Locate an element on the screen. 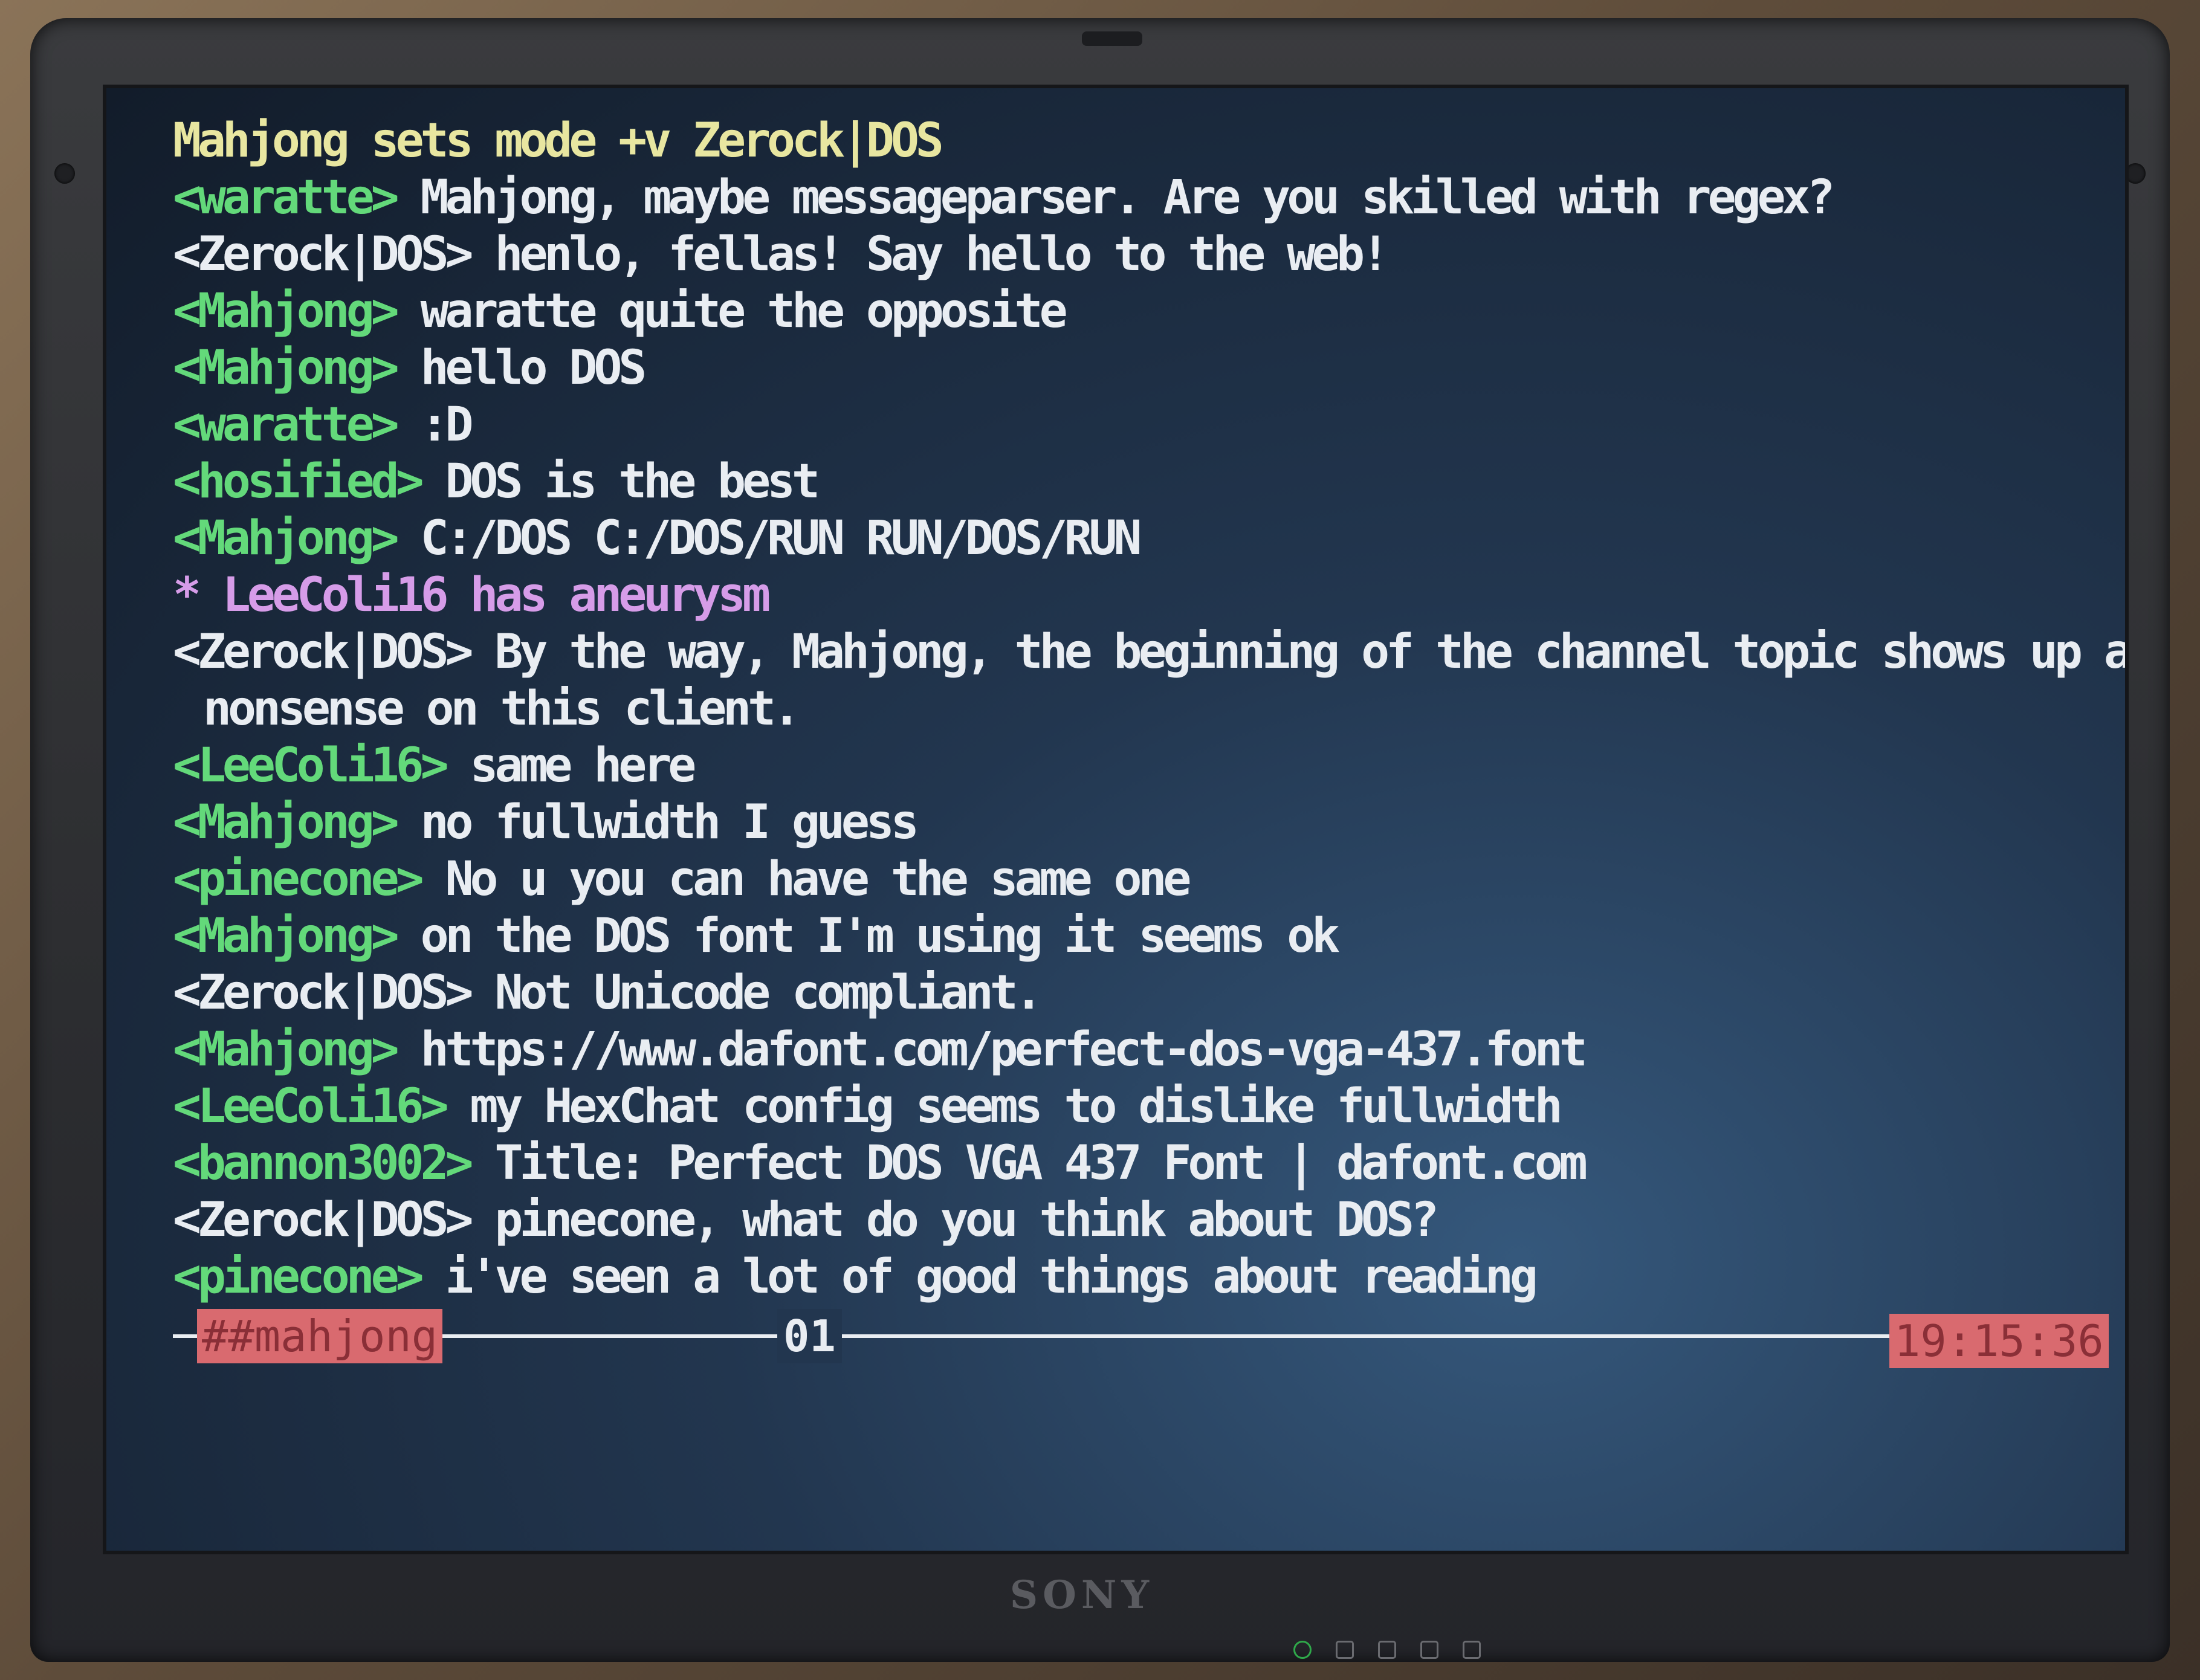 The width and height of the screenshot is (2200, 1680). message-continuation: nonsense on this client. is located at coordinates (502, 709).